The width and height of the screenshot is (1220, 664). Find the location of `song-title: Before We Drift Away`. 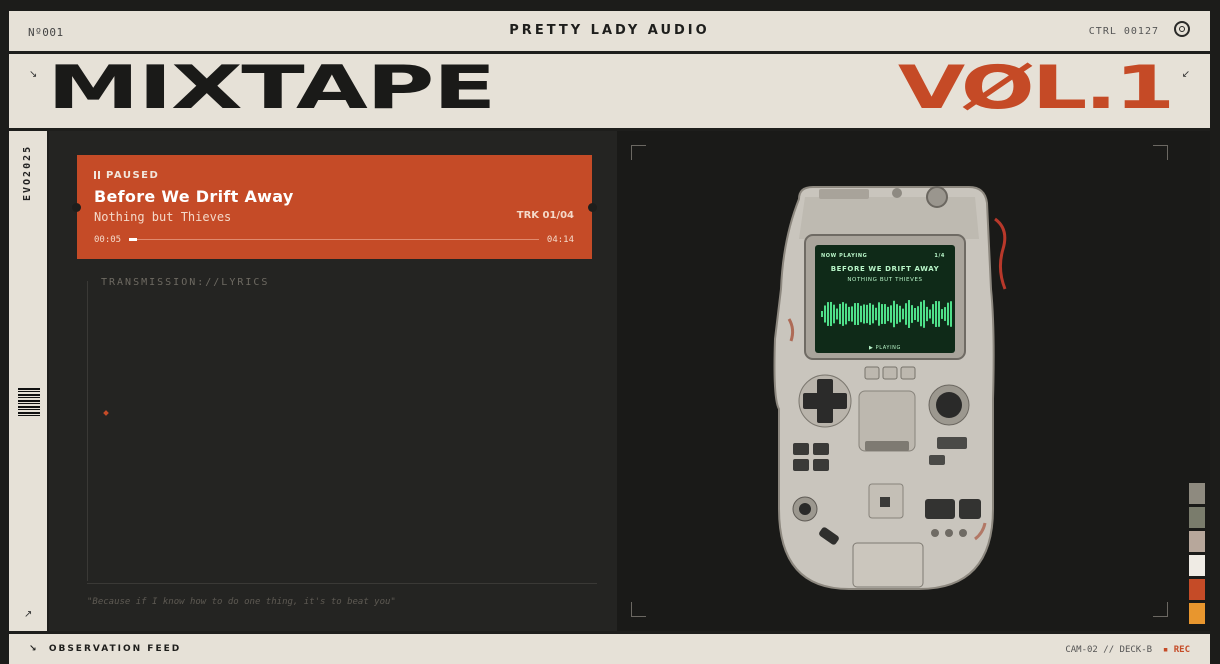

song-title: Before We Drift Away is located at coordinates (194, 196).